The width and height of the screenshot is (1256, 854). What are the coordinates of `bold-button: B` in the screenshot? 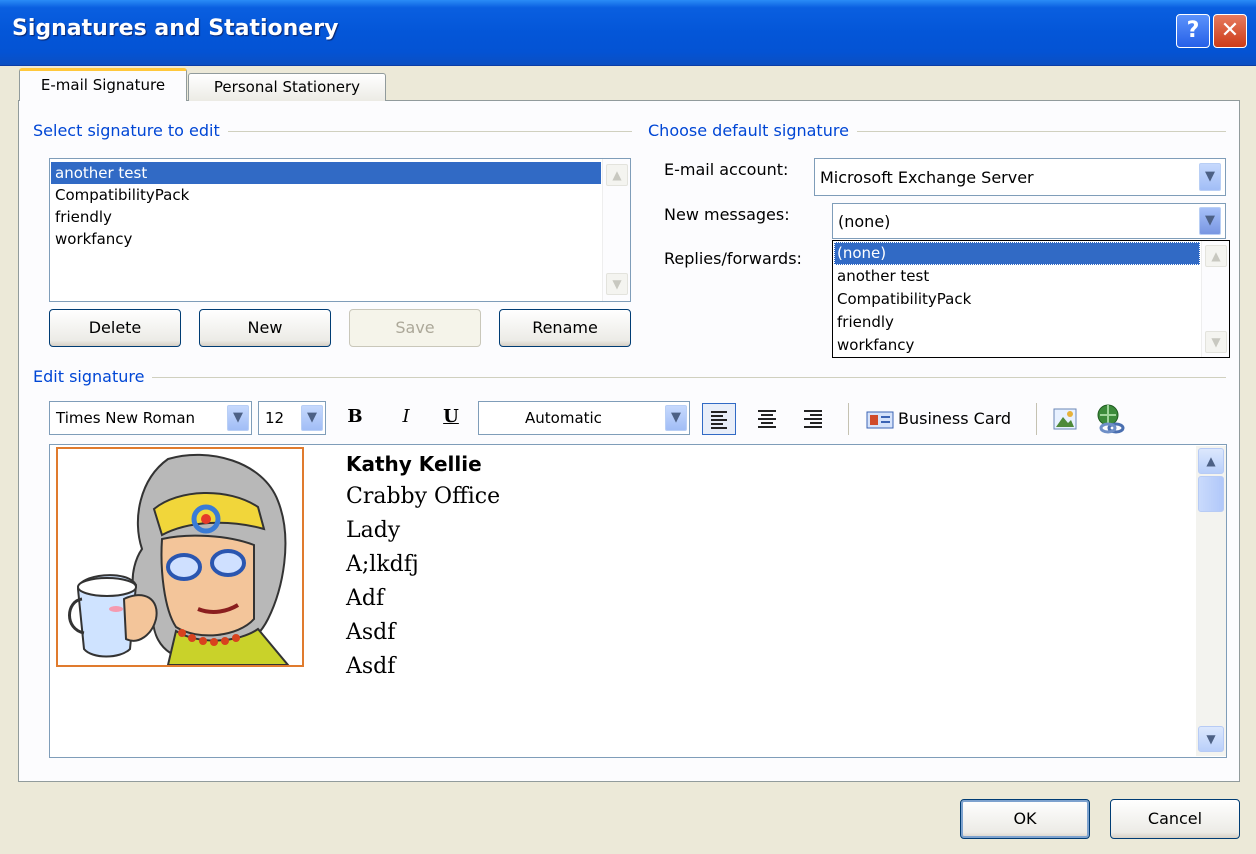 It's located at (355, 416).